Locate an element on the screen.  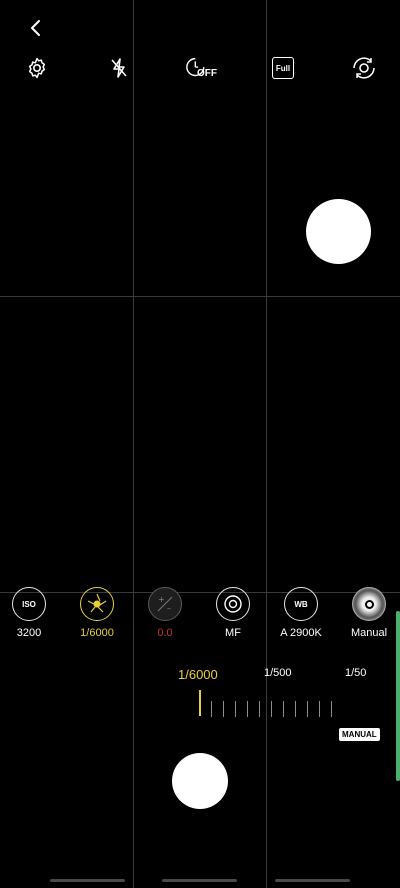
focus-control: MF is located at coordinates (233, 613).